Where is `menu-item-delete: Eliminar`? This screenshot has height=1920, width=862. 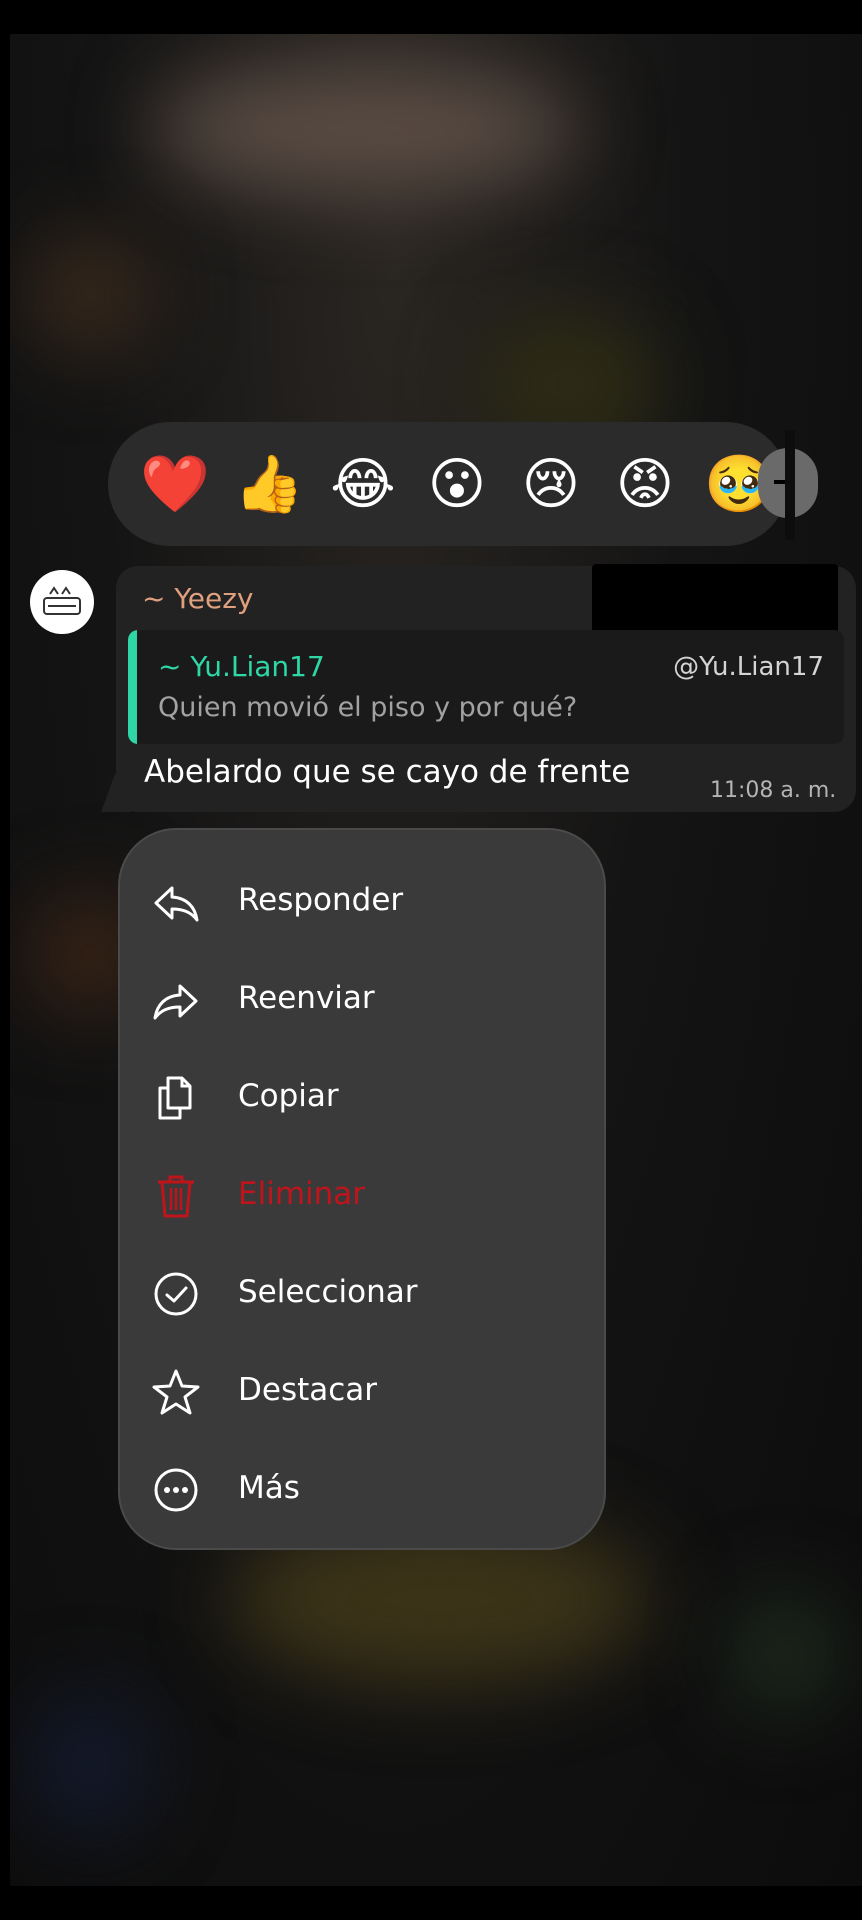 menu-item-delete: Eliminar is located at coordinates (360, 1196).